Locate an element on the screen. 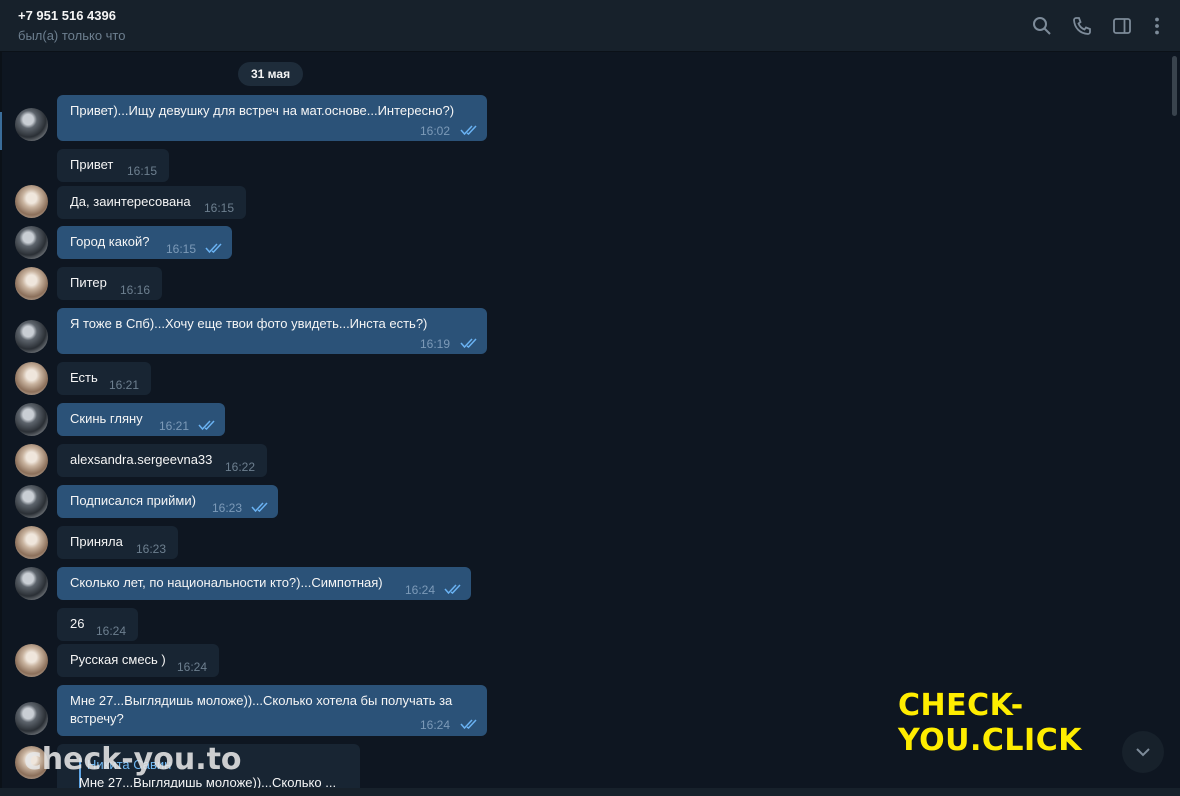  message-text: Да, заинтересована is located at coordinates (130, 201).